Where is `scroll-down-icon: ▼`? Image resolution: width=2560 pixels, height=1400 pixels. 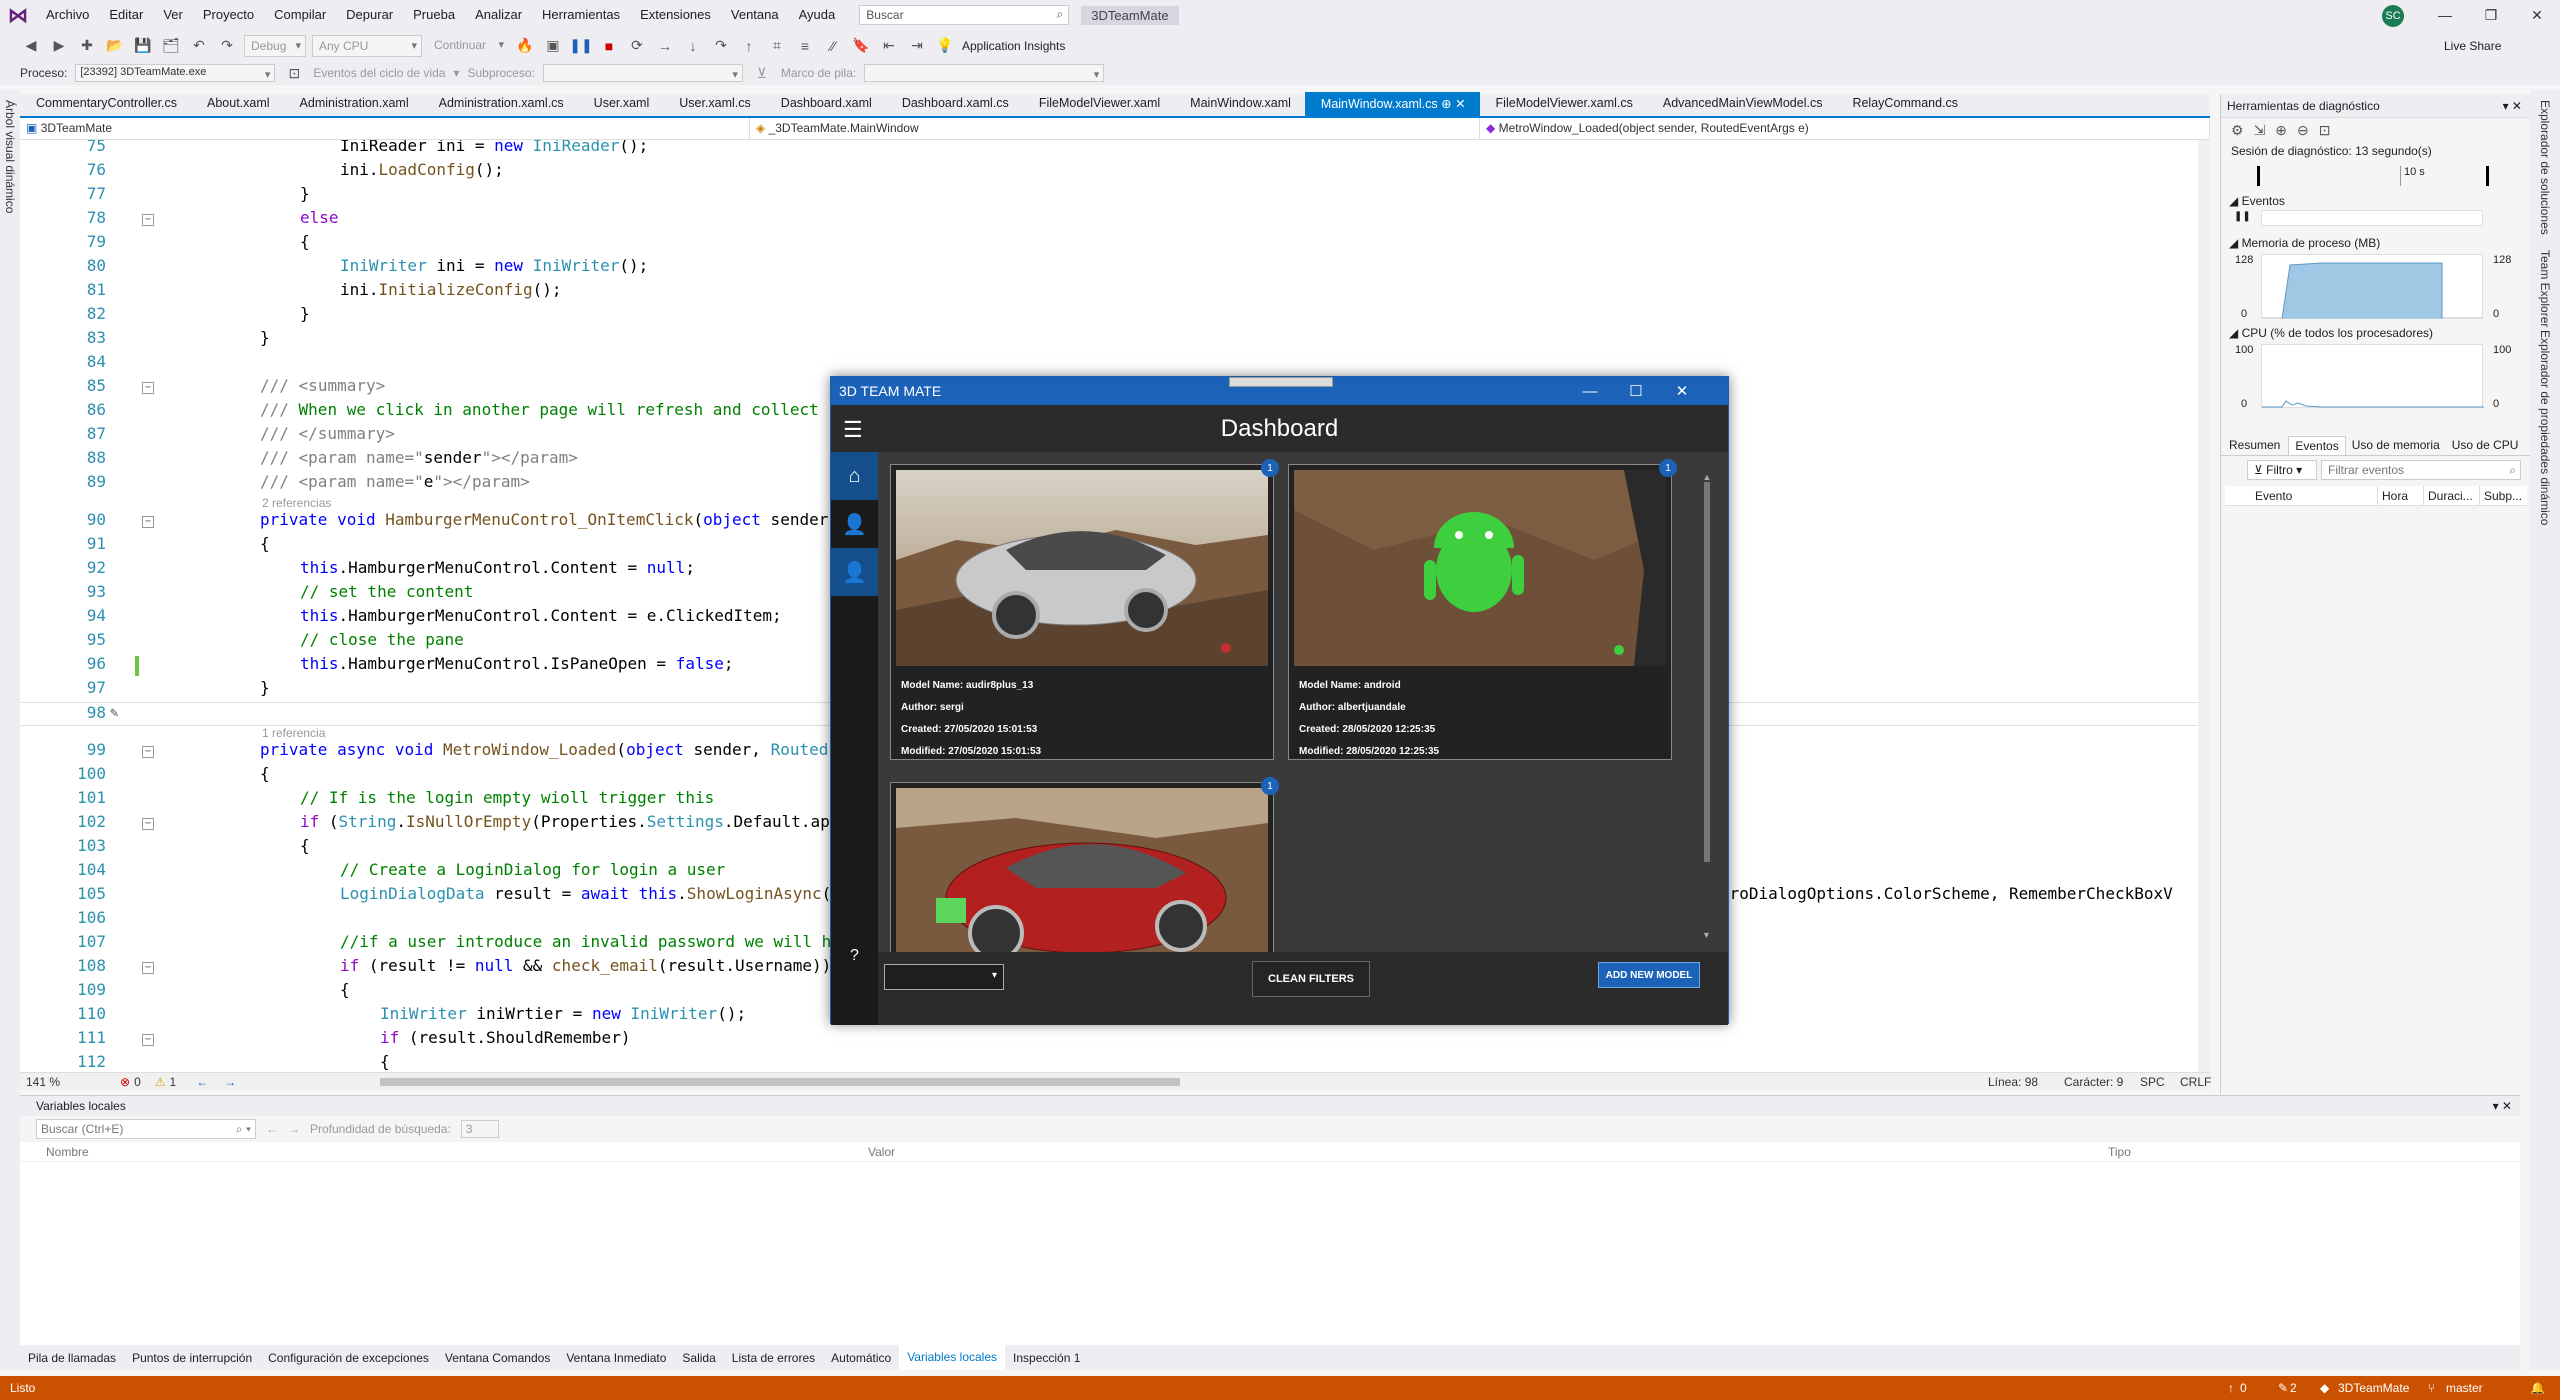 scroll-down-icon: ▼ is located at coordinates (1706, 935).